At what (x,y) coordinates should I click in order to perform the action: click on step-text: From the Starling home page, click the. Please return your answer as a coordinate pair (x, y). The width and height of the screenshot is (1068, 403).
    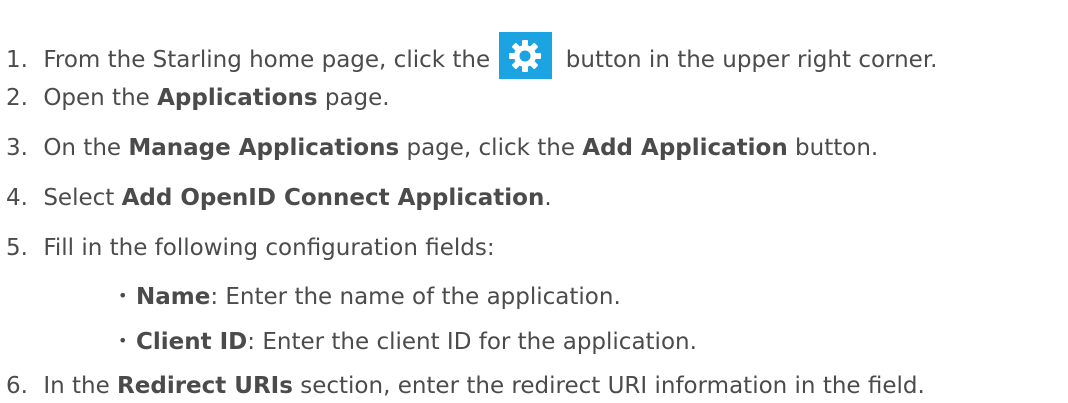
    Looking at the image, I should click on (270, 60).